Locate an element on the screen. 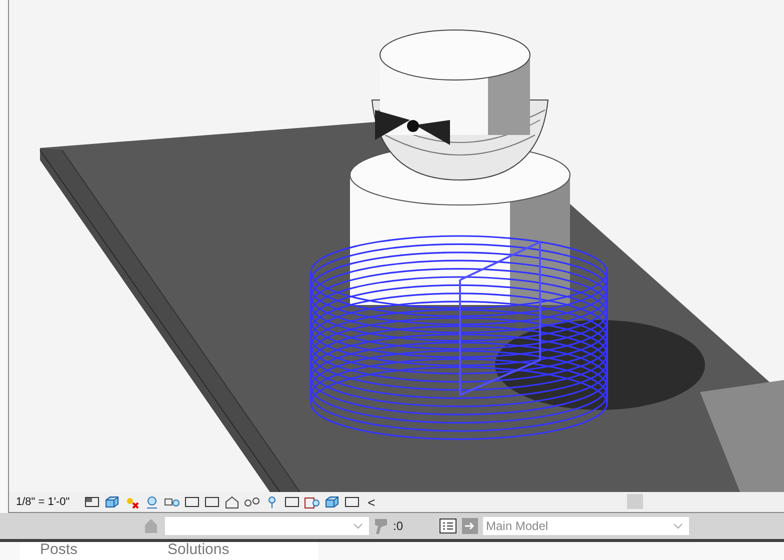 The image size is (784, 560). glasses-icon is located at coordinates (252, 502).